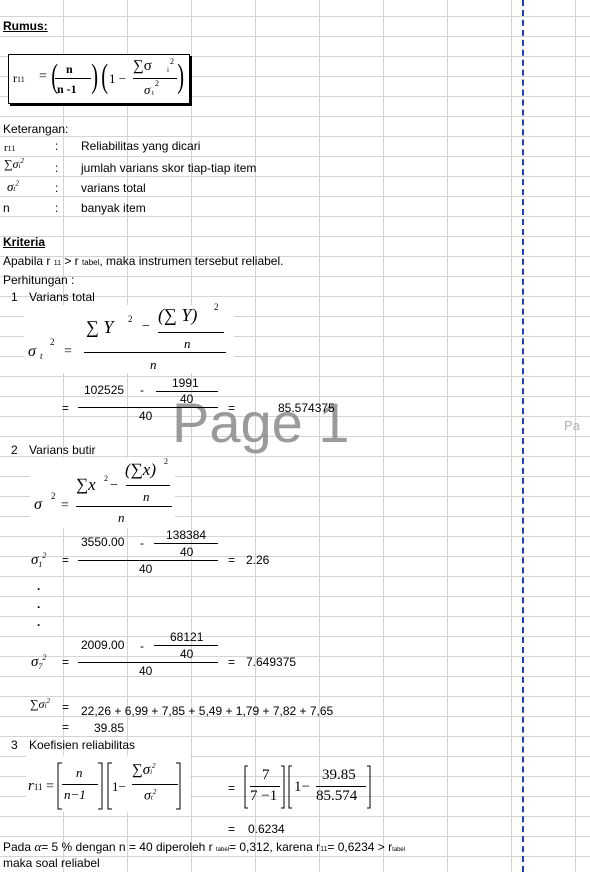  What do you see at coordinates (39, 662) in the screenshot?
I see `s2-item7-sym: σ72` at bounding box center [39, 662].